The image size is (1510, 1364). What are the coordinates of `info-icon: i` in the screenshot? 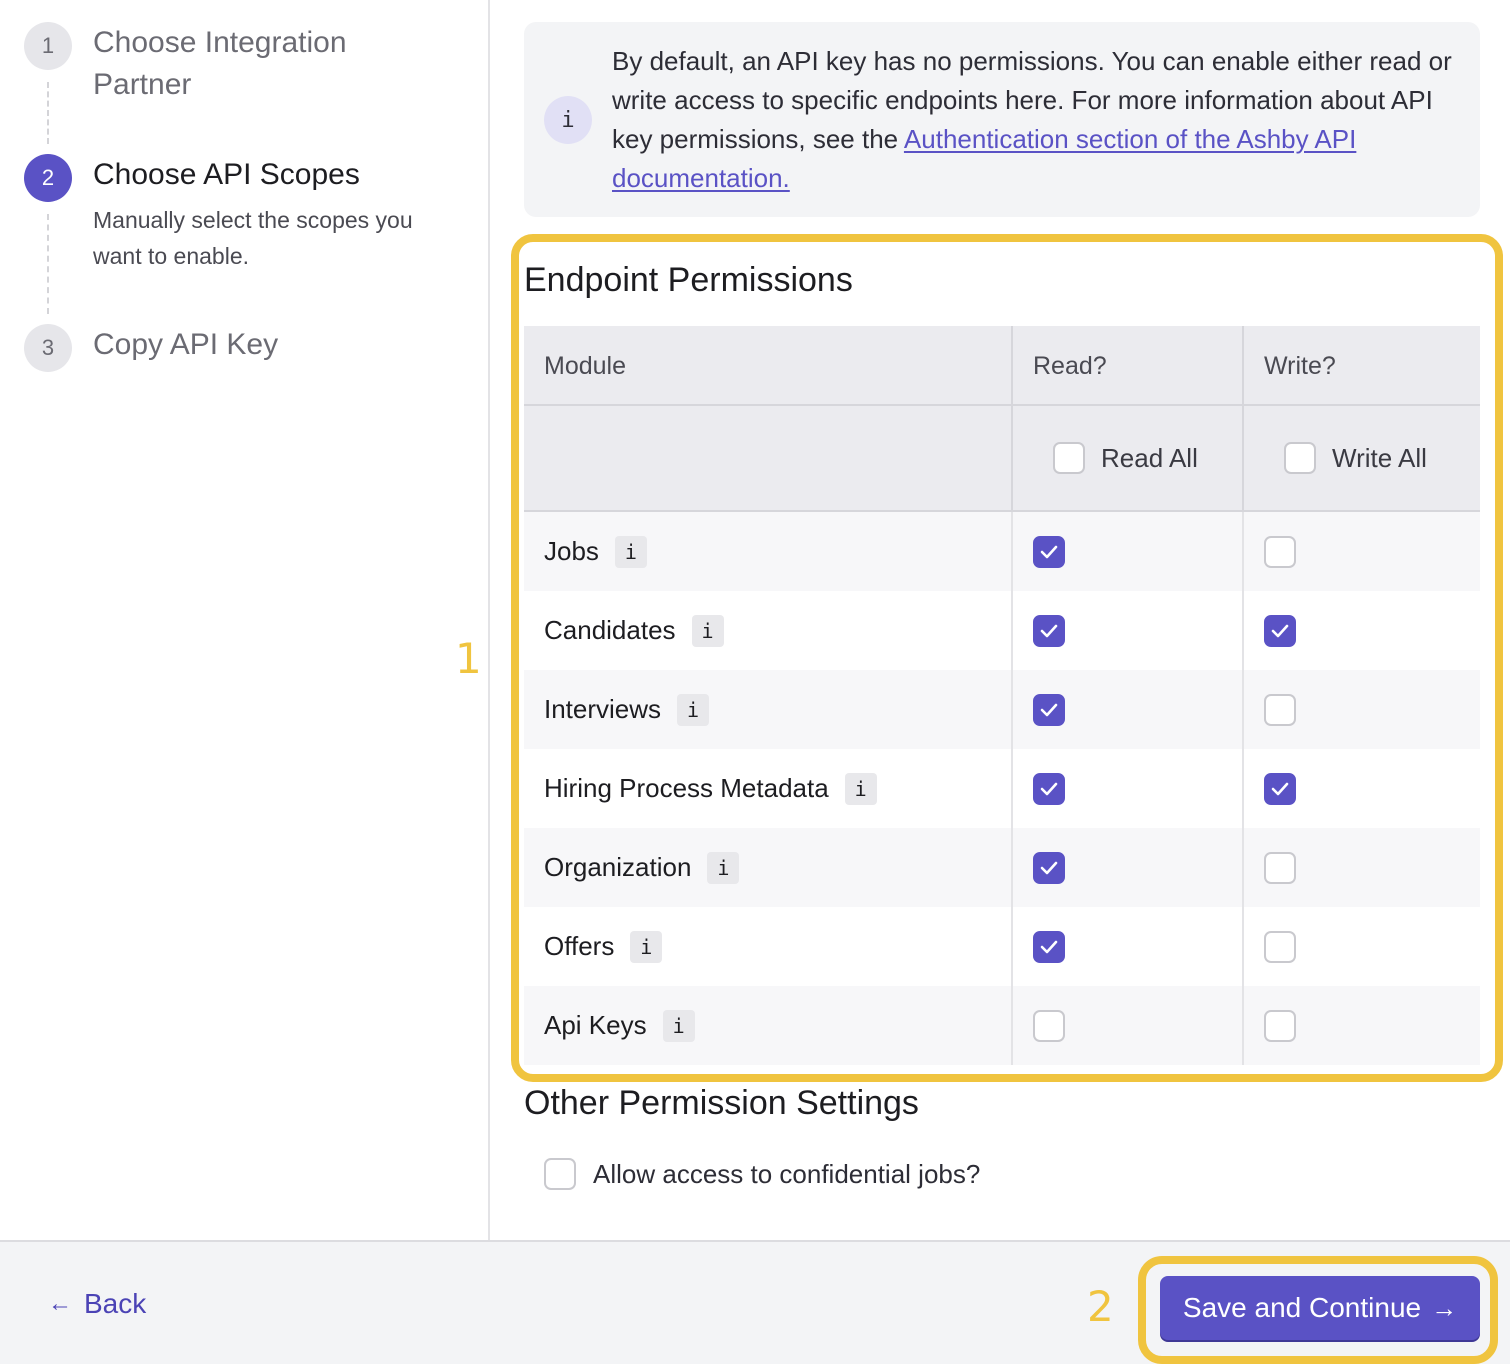 It's located at (568, 120).